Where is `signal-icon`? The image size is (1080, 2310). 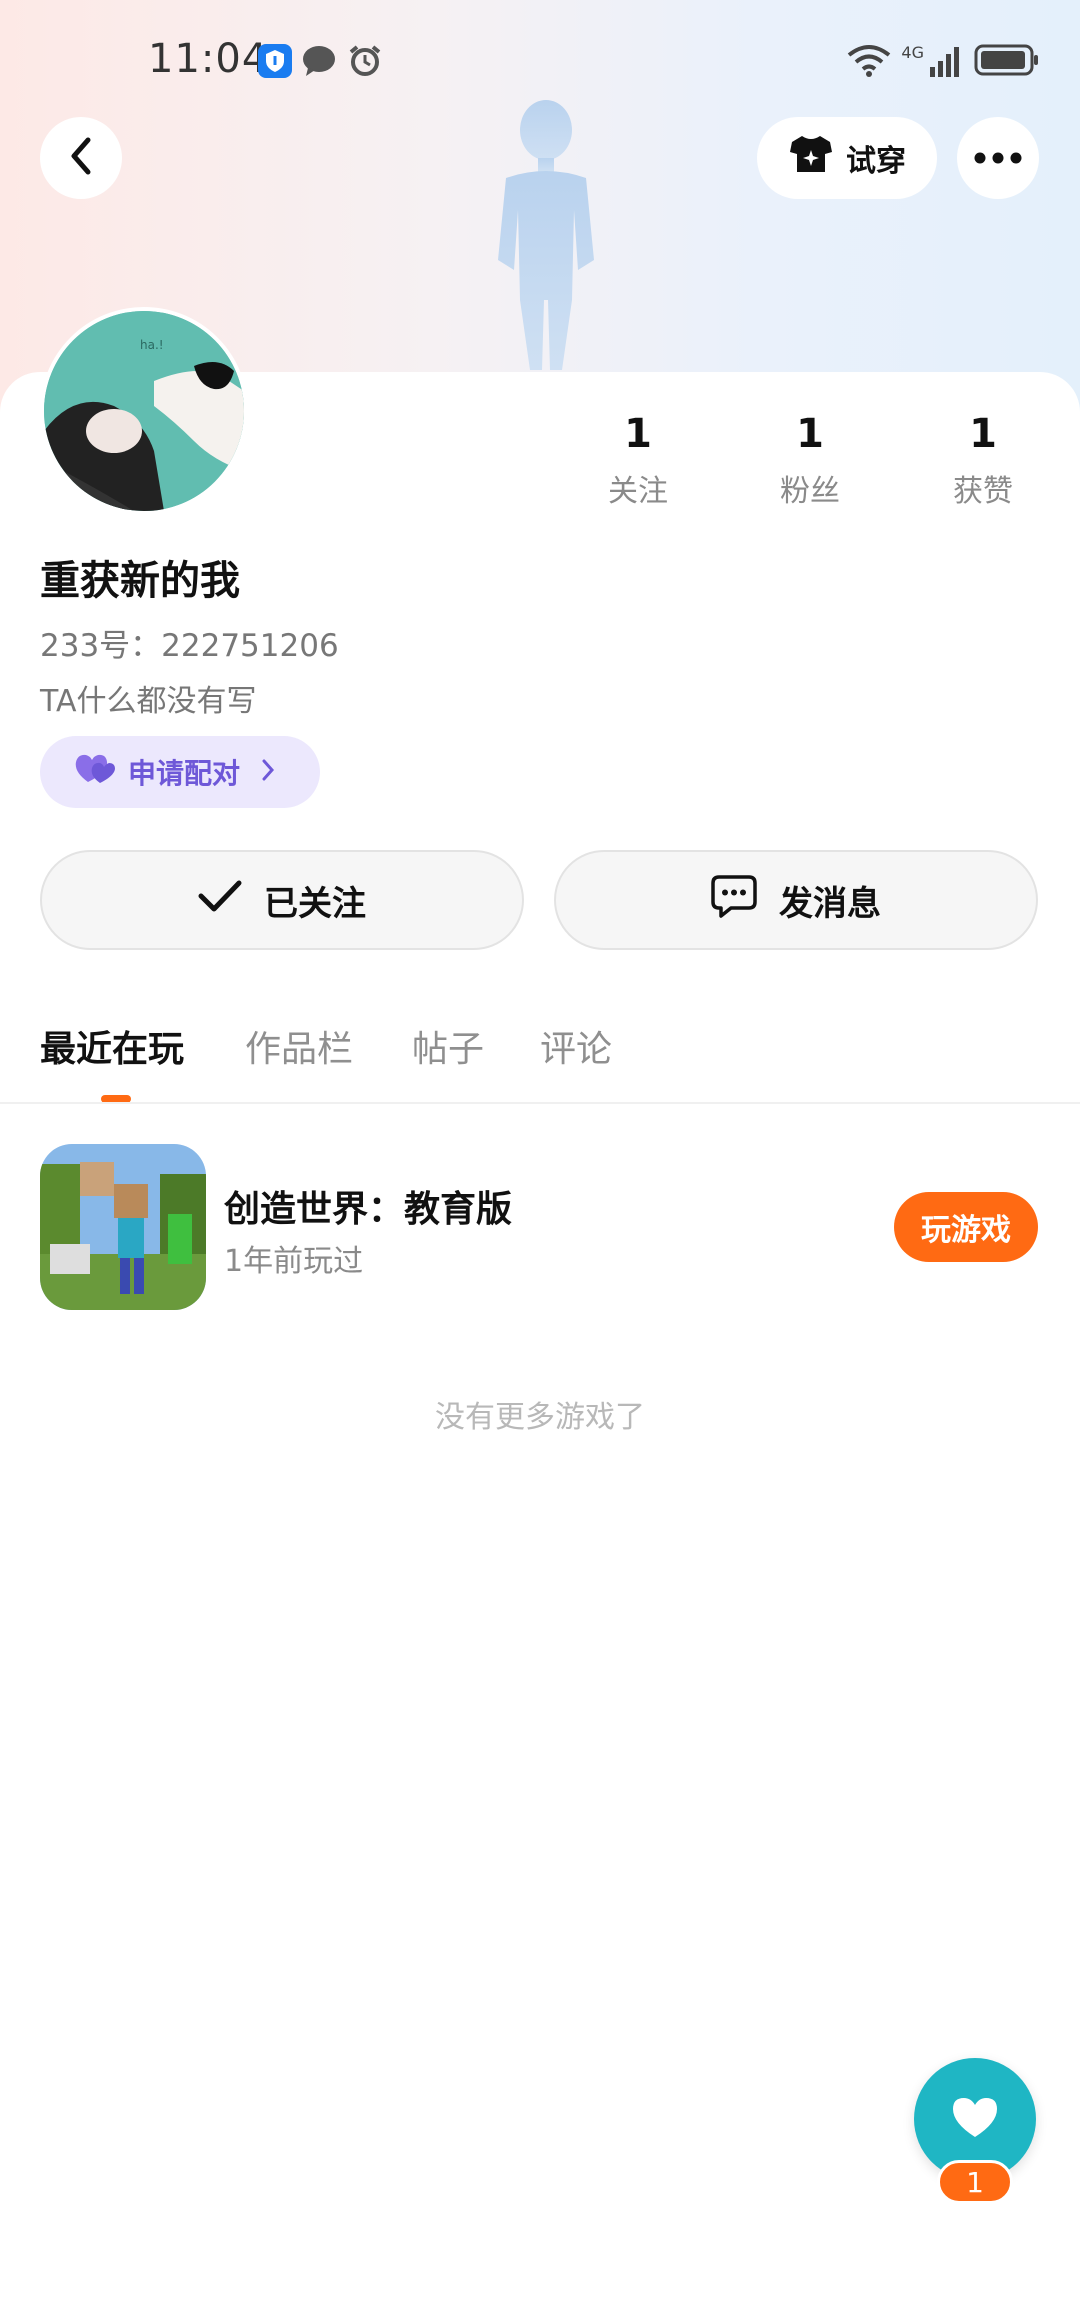 signal-icon is located at coordinates (946, 62).